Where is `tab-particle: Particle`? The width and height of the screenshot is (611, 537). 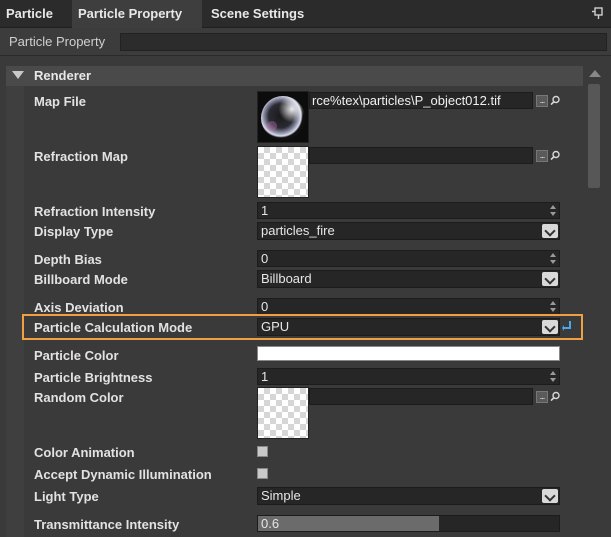
tab-particle: Particle is located at coordinates (34, 14).